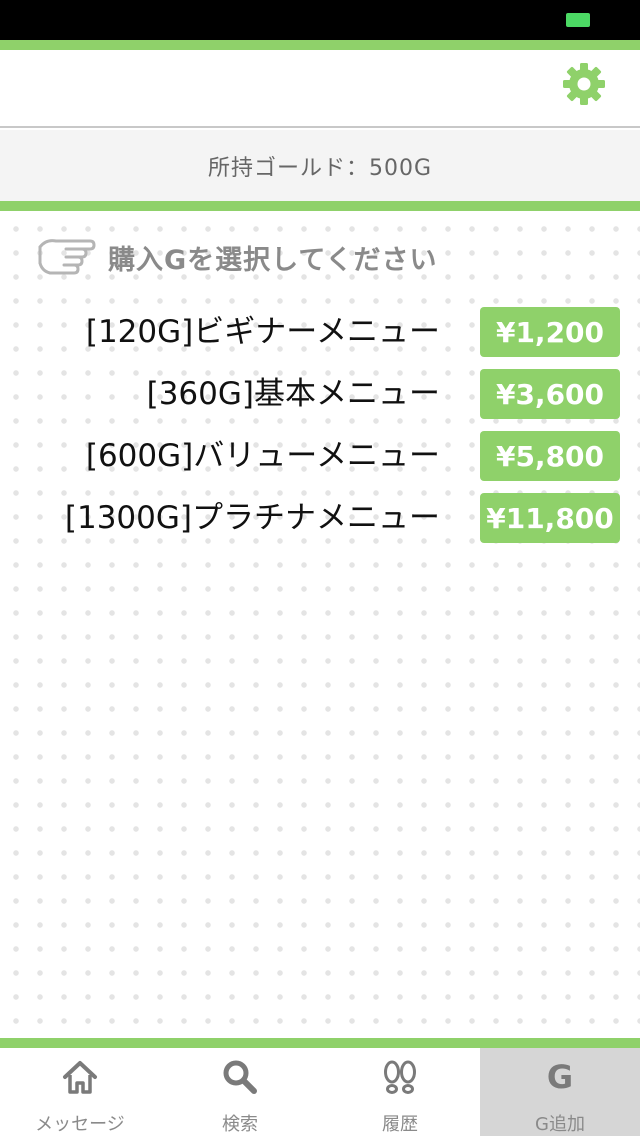  I want to click on plan-row: [360G]基本メニュー ¥3,600, so click(320, 394).